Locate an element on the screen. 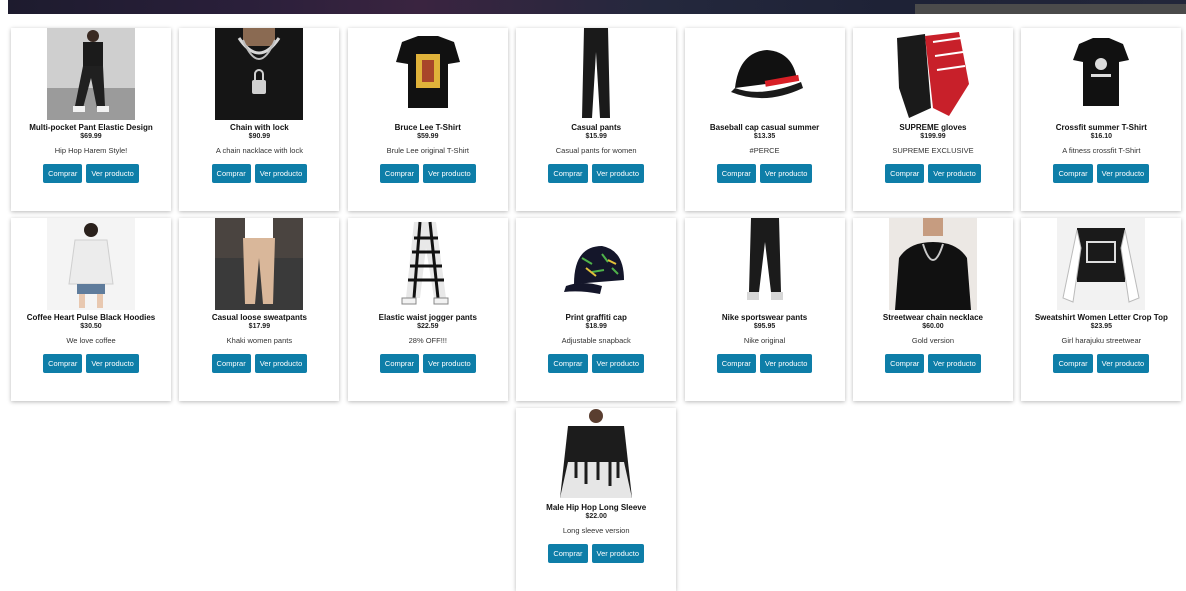 The width and height of the screenshot is (1186, 591). product-title: Bruce Lee T-Shirt is located at coordinates (427, 127).